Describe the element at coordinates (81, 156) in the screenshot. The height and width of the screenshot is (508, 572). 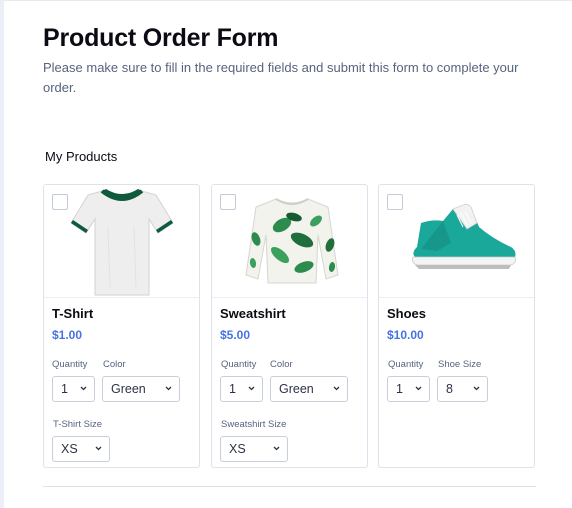
I see `my-products-label: My Products` at that location.